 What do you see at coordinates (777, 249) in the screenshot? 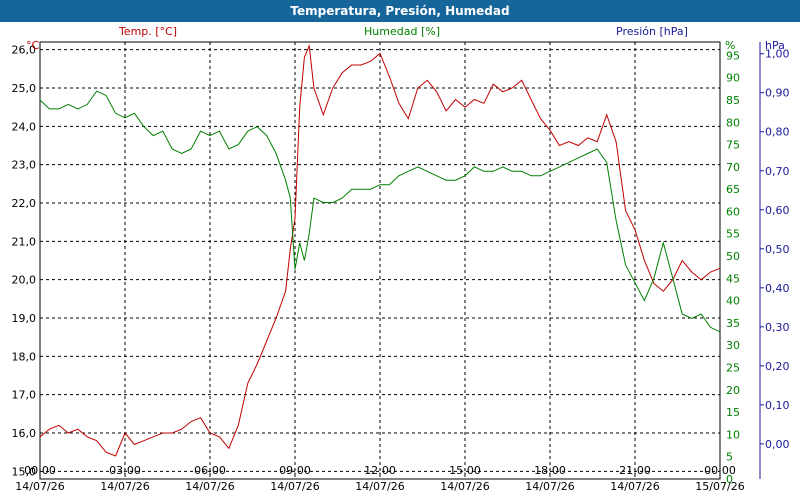
I see `pres-tick-label: 0,50` at bounding box center [777, 249].